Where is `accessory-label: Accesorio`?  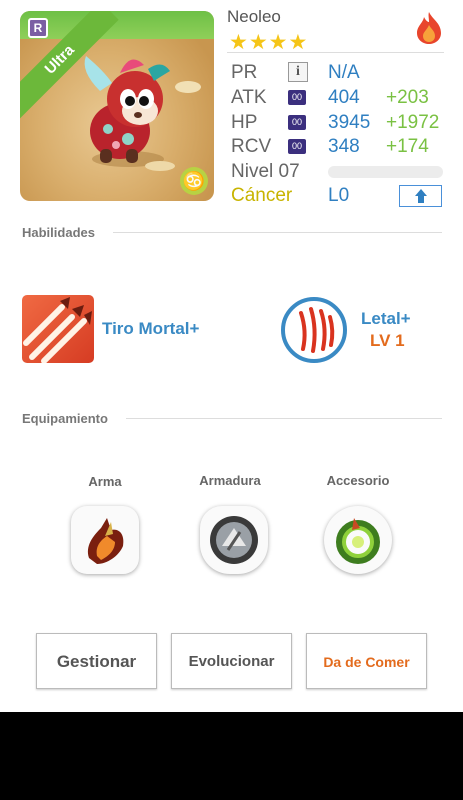 accessory-label: Accesorio is located at coordinates (358, 480).